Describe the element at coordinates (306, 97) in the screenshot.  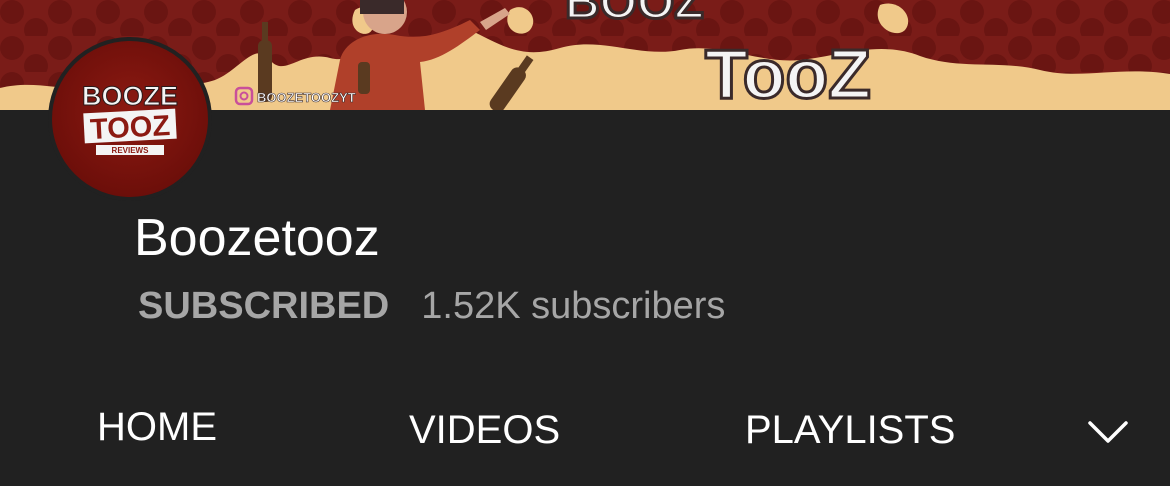
I see `instagram-handle: BOOZETOOZYT` at that location.